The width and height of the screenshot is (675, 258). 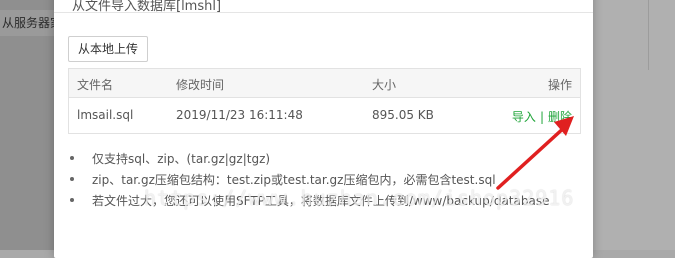 I want to click on upload-local-button: 从本地上传, so click(x=108, y=49).